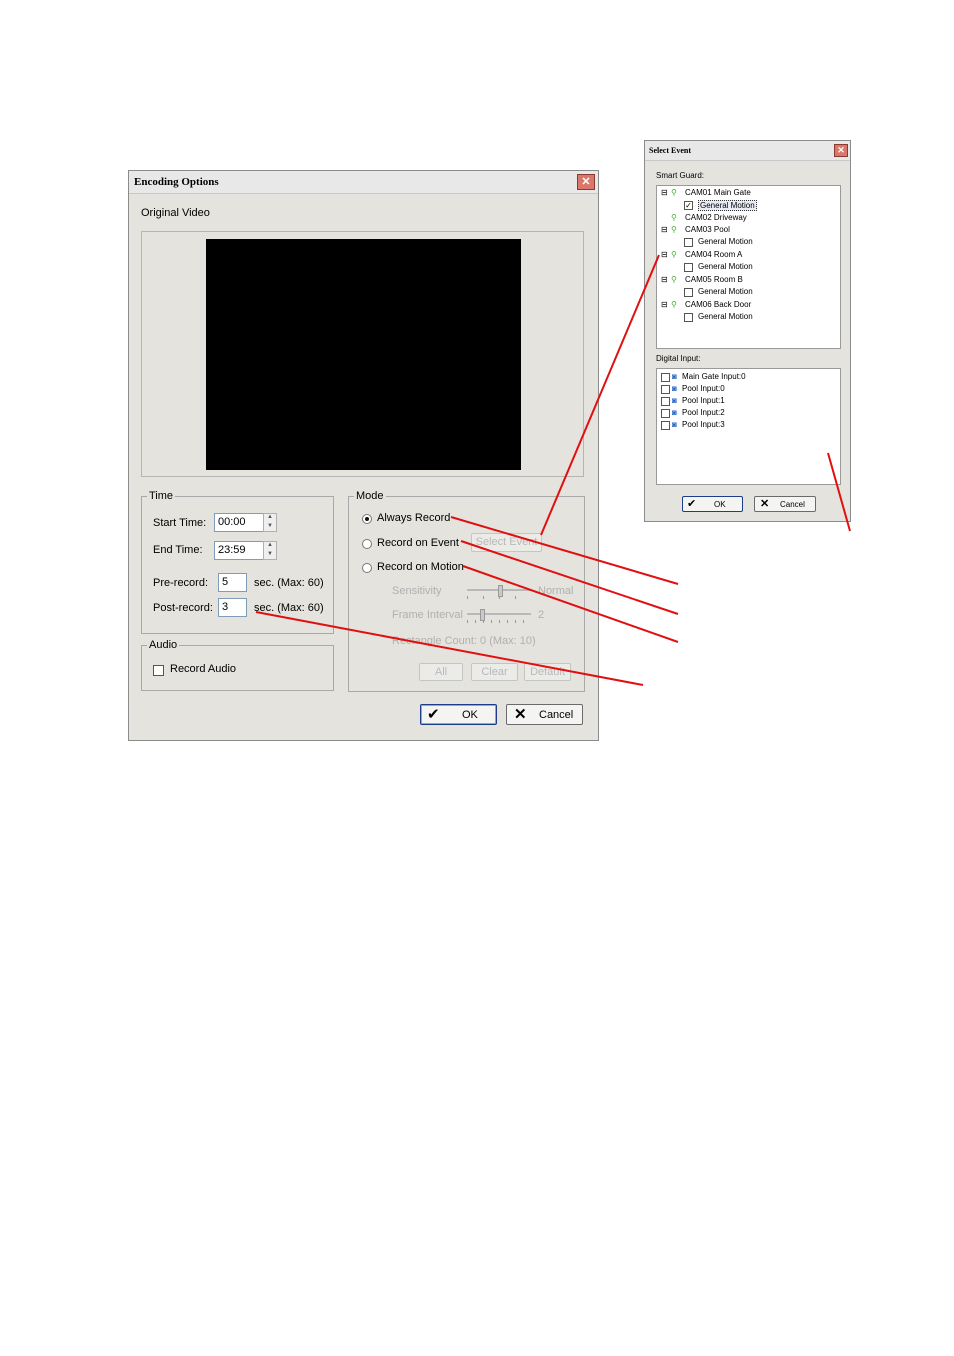 This screenshot has width=954, height=1356. What do you see at coordinates (161, 496) in the screenshot?
I see `time-legend: Time` at bounding box center [161, 496].